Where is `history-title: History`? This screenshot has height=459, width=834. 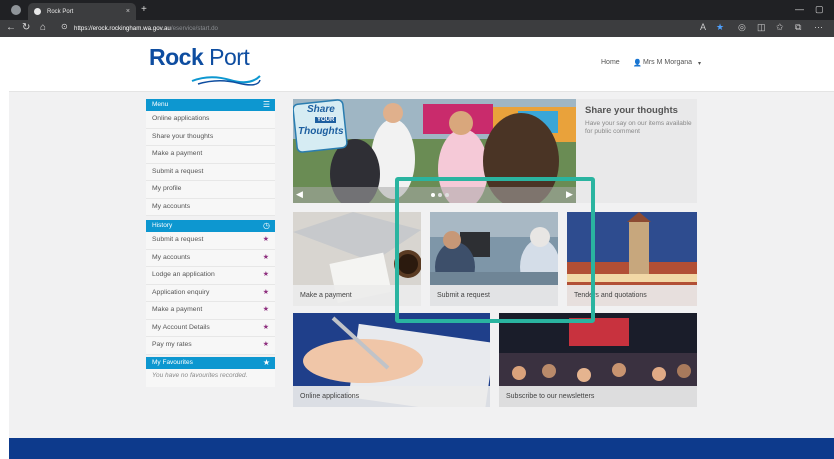
history-title: History is located at coordinates (162, 225).